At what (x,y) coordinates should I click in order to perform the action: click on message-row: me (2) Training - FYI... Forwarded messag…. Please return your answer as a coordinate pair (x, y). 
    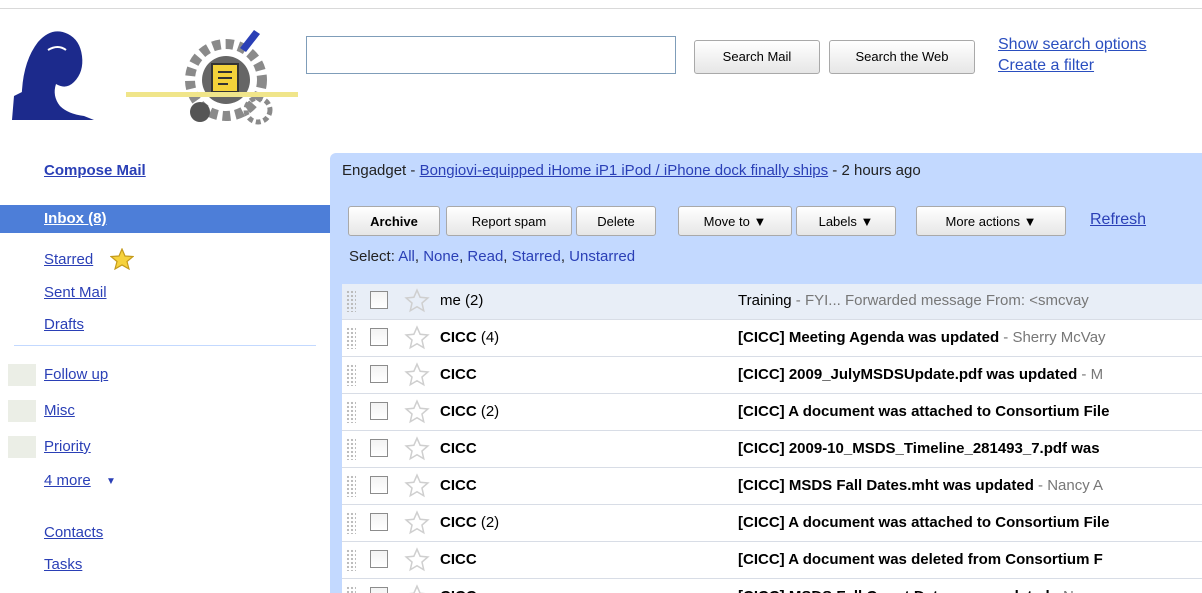
    Looking at the image, I should click on (772, 302).